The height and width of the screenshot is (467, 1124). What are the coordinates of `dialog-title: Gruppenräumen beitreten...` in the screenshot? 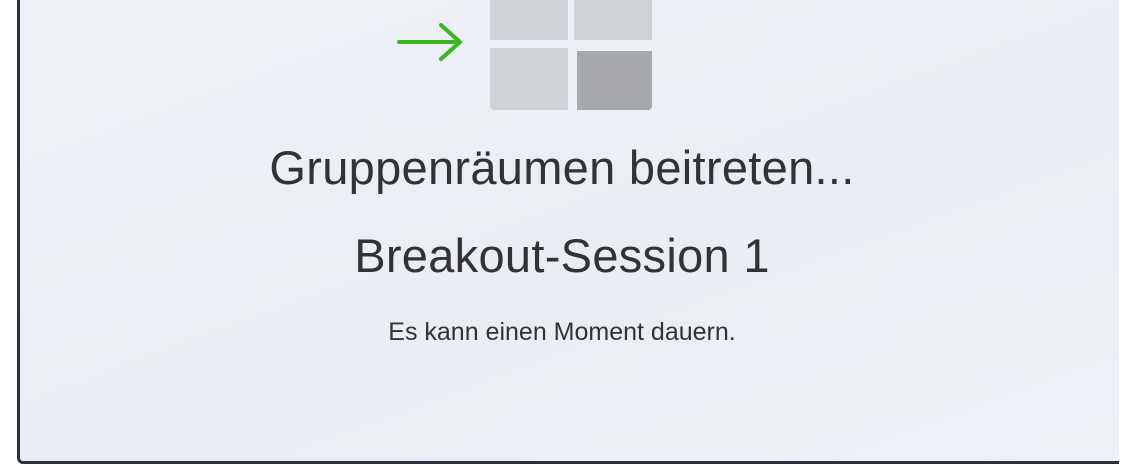 It's located at (562, 167).